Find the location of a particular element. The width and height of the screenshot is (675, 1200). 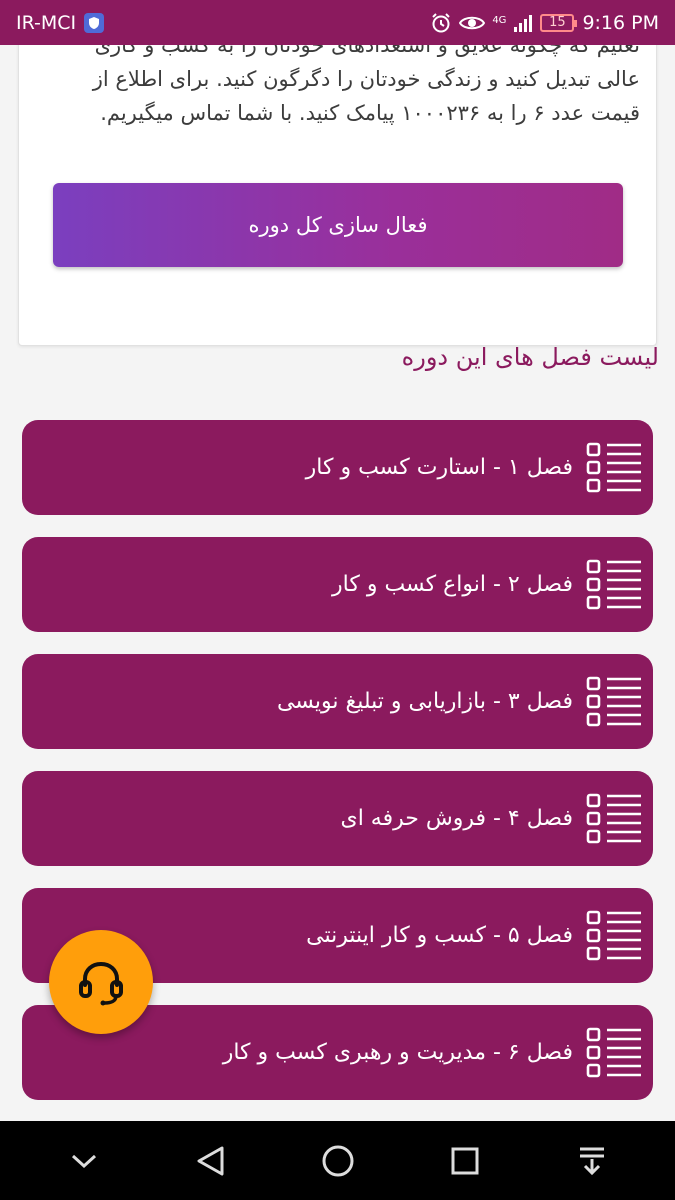

carrier-name: IR-MCI is located at coordinates (46, 22).